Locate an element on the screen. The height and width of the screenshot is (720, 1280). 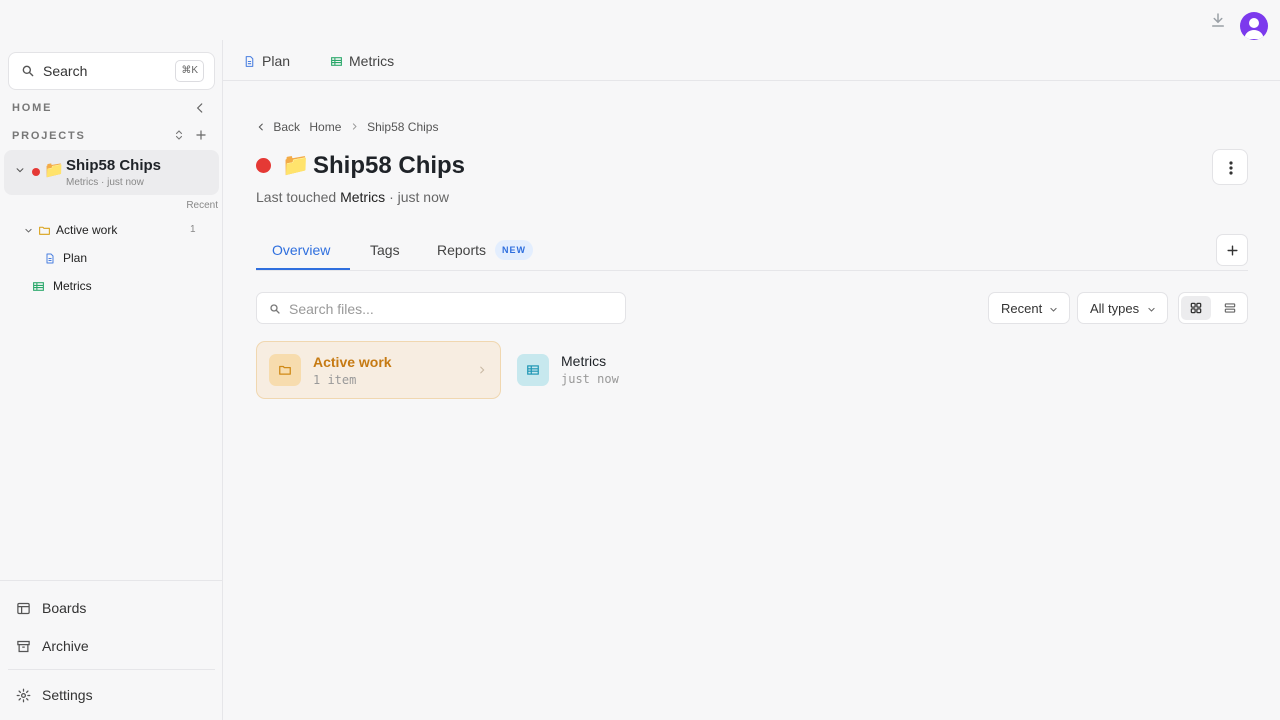
page-tabs: Overview Tags Reports NEW is located at coordinates (752, 251).